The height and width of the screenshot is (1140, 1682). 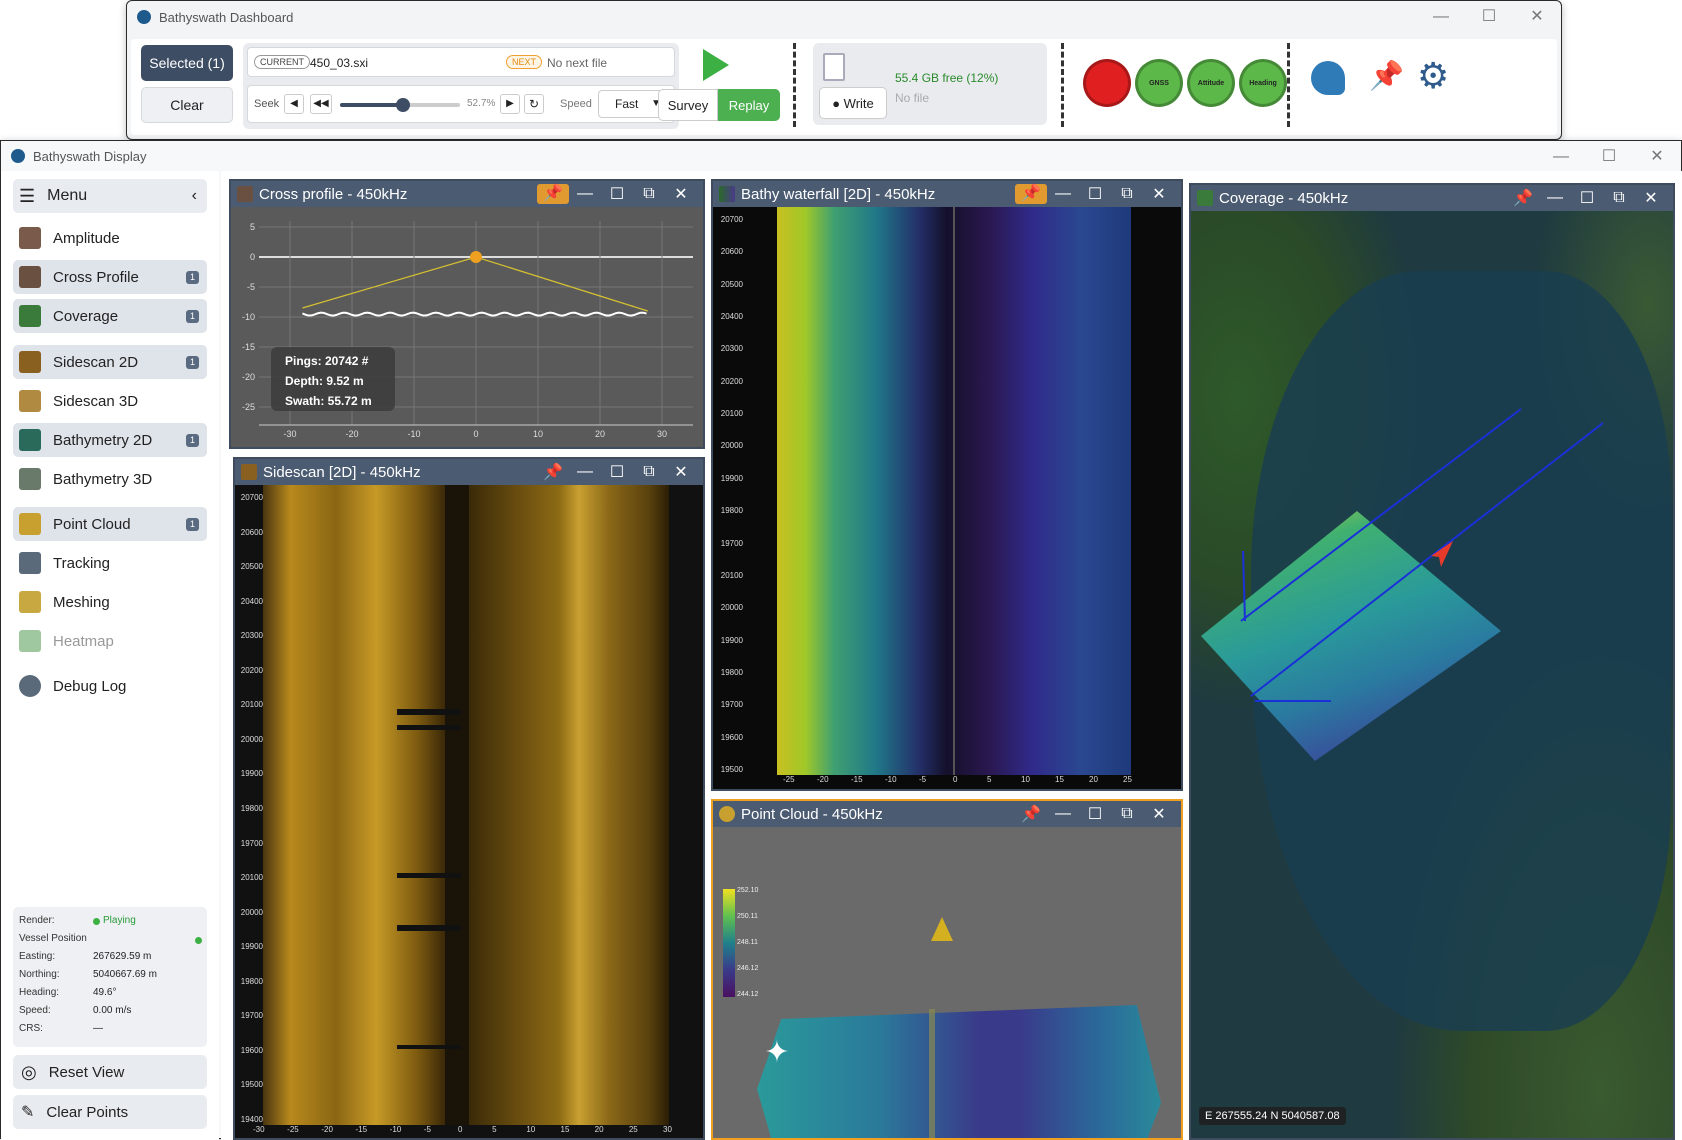 I want to click on menu-item-bathymetry-2d: Bathymetry 2D 1, so click(x=110, y=440).